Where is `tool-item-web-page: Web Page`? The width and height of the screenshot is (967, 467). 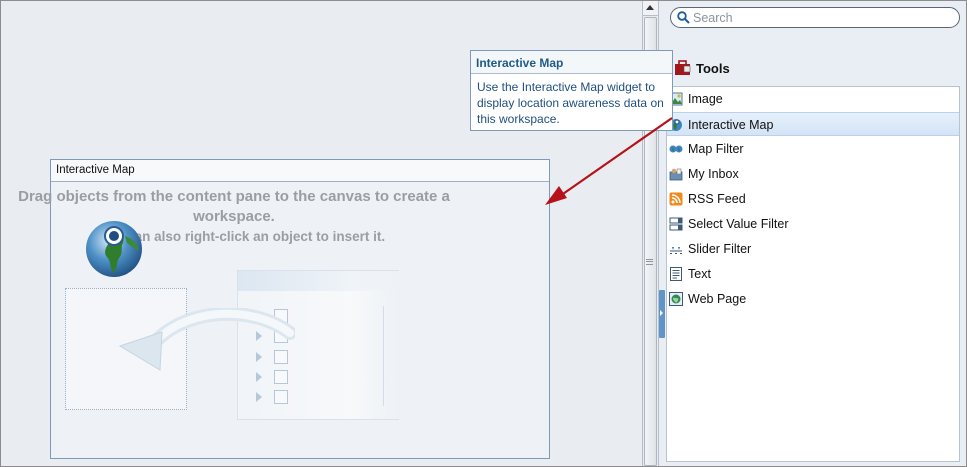
tool-item-web-page: Web Page is located at coordinates (813, 299).